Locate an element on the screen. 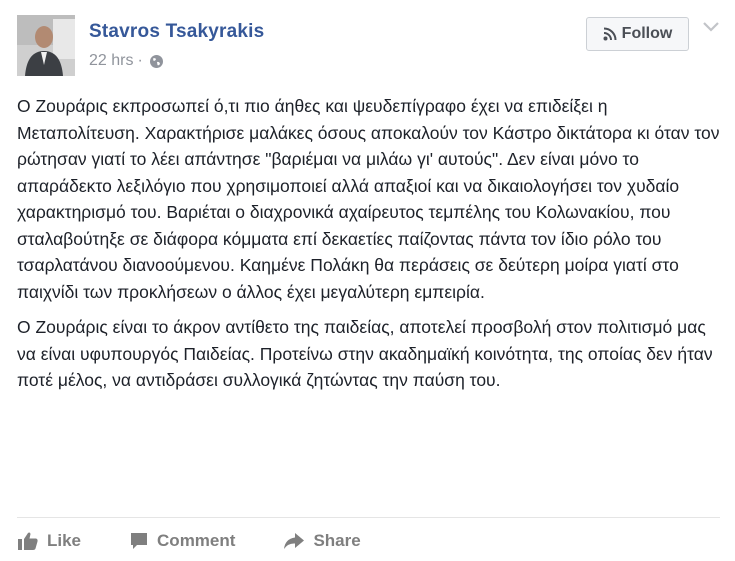 The image size is (735, 561). share-button: Share is located at coordinates (322, 541).